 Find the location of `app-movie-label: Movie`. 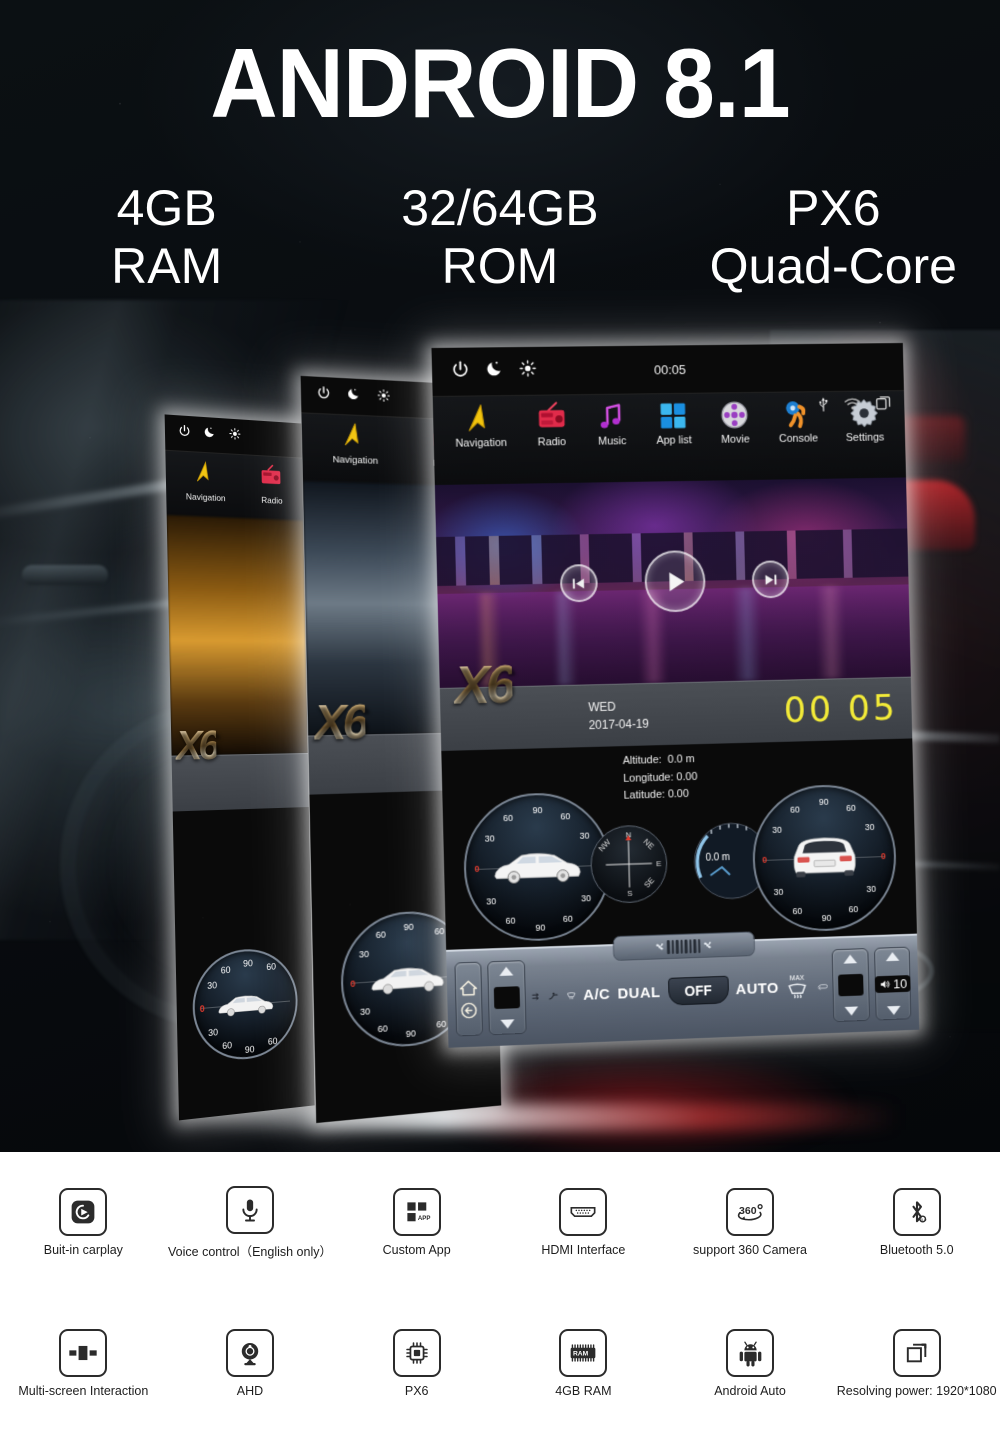

app-movie-label: Movie is located at coordinates (735, 439).